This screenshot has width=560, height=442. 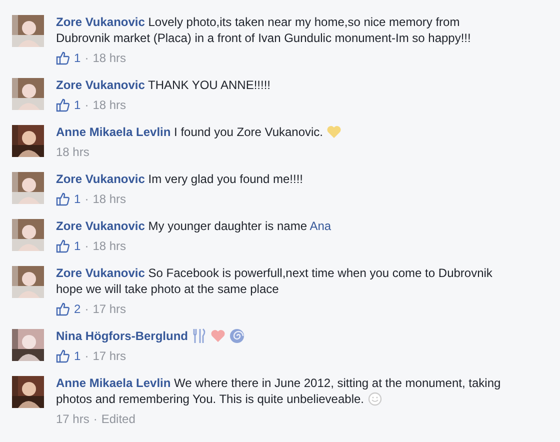 I want to click on comment-text: Zore Vukanovic THANK YOU ANNE!!!!!, so click(x=164, y=85).